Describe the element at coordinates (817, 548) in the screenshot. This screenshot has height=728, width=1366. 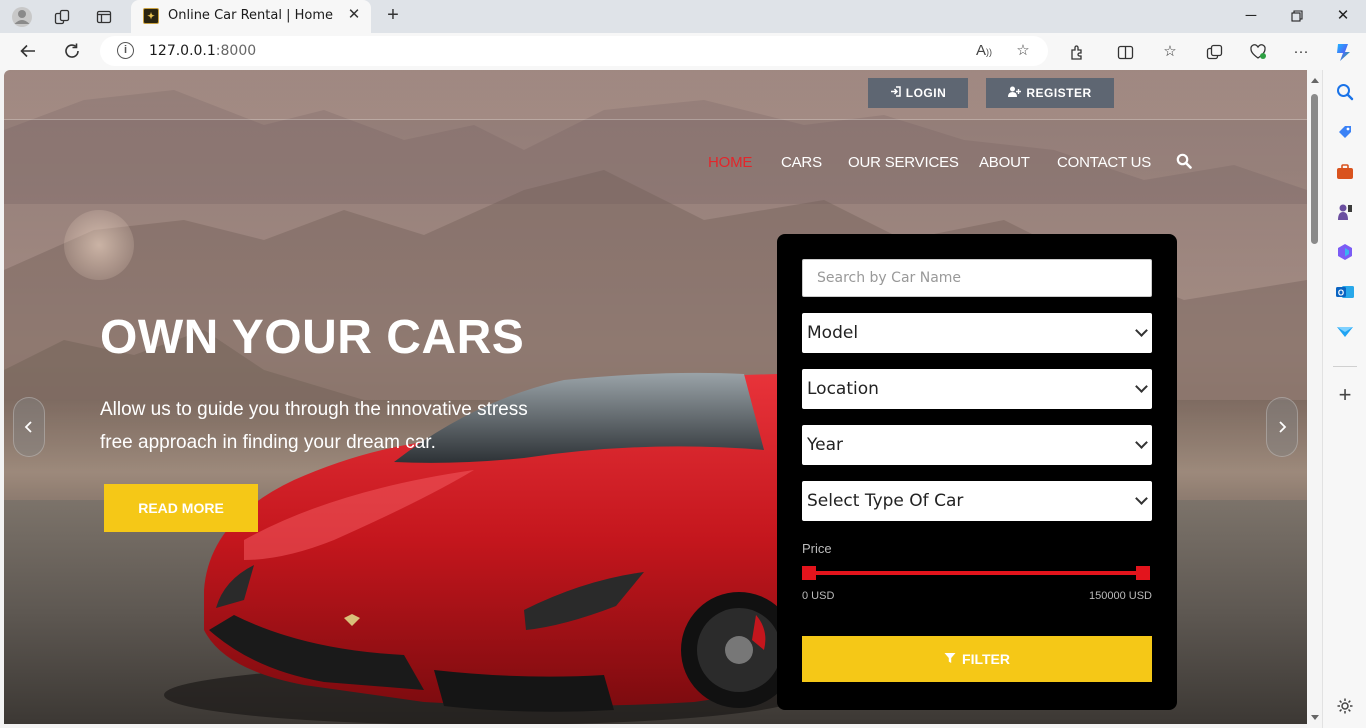
I see `price-label: Price` at that location.